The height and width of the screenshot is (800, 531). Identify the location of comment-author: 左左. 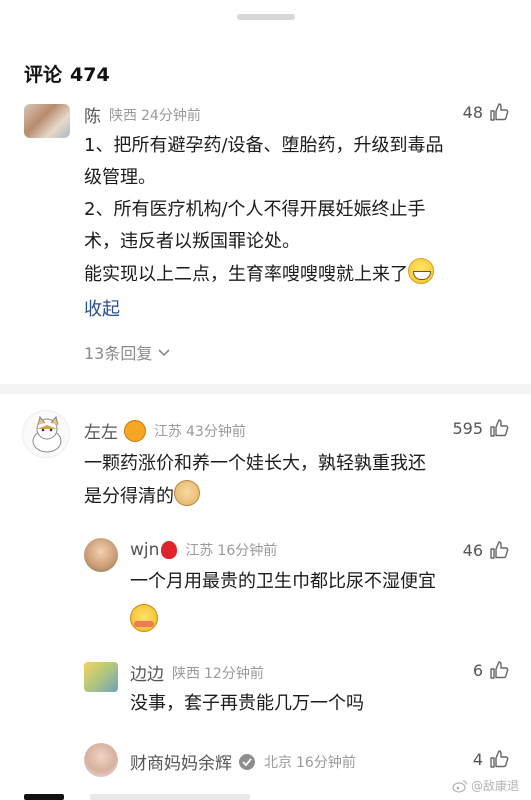
(101, 430).